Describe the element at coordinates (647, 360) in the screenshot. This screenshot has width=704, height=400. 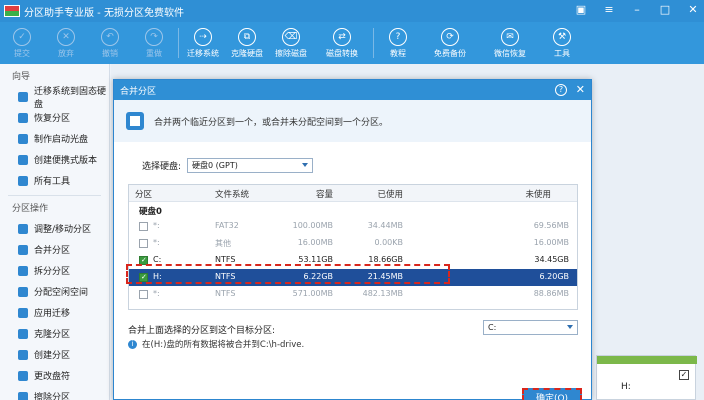
I see `usage-bar` at that location.